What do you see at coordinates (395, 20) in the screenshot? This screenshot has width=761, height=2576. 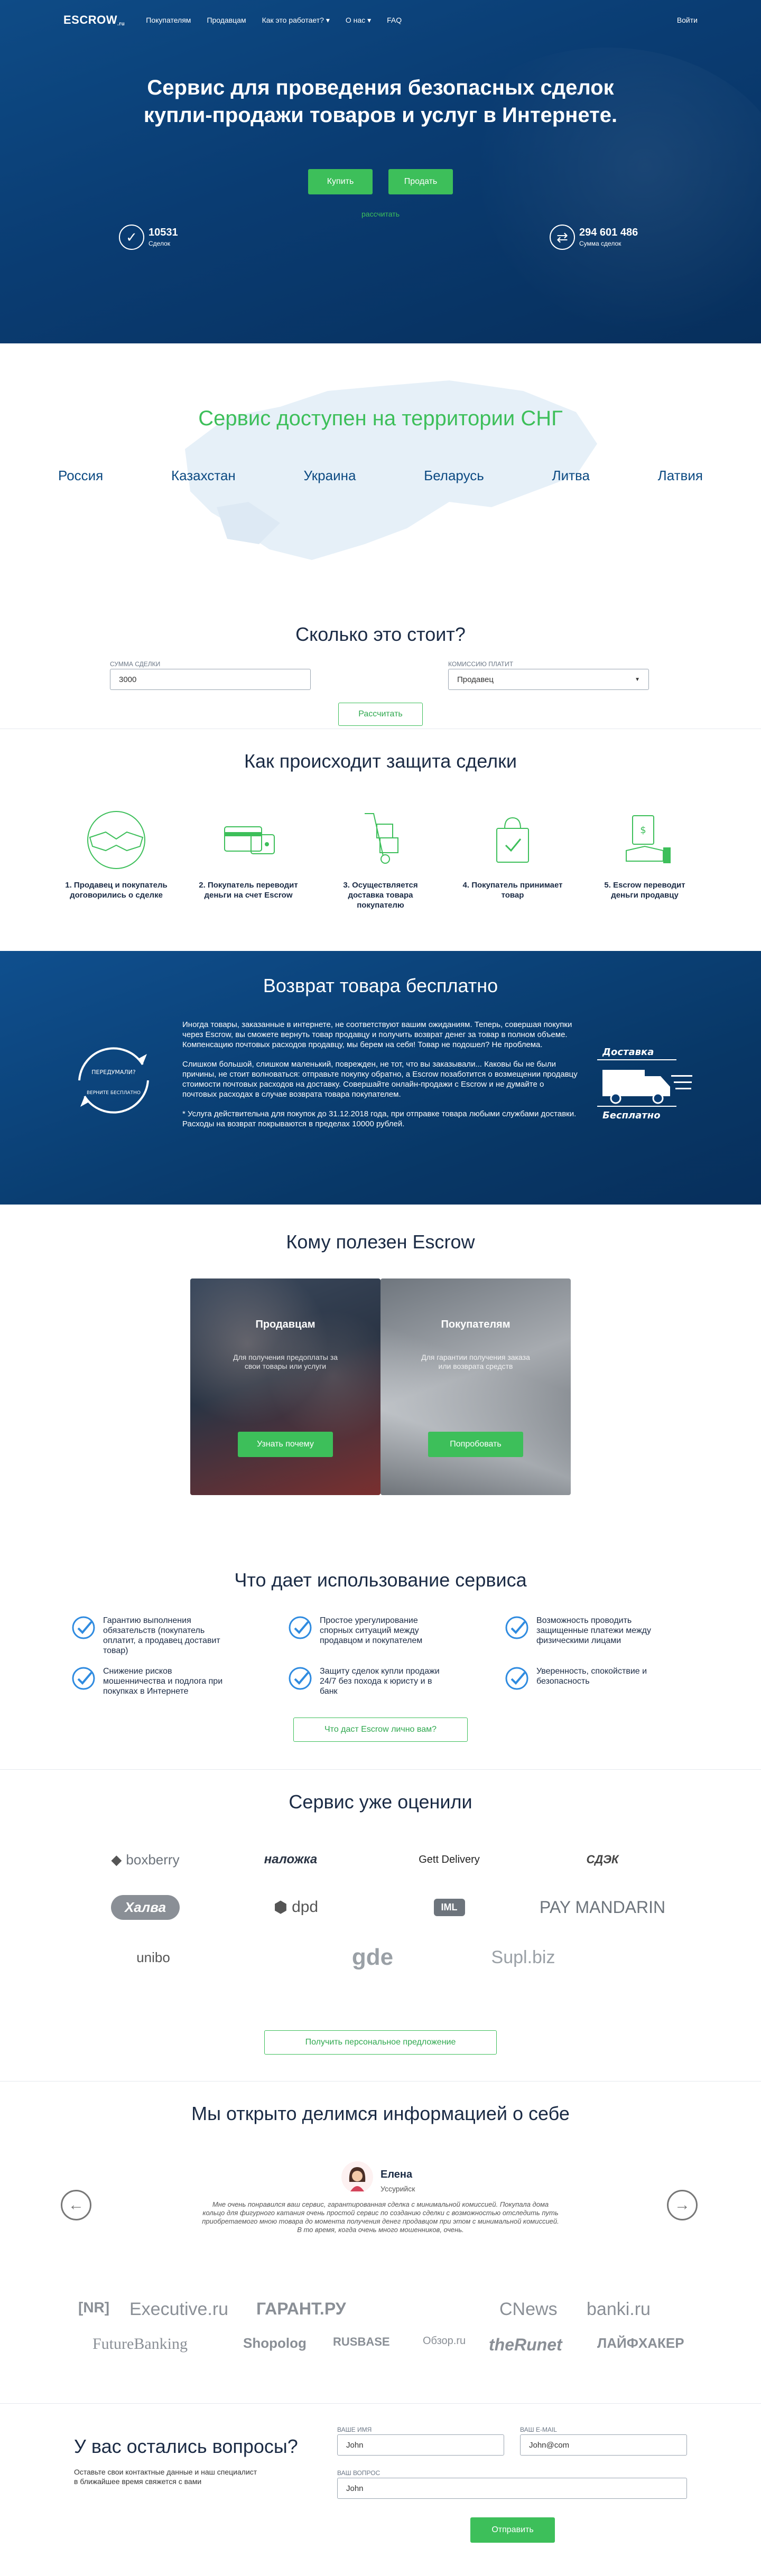 I see `nav-faq: FAQ` at bounding box center [395, 20].